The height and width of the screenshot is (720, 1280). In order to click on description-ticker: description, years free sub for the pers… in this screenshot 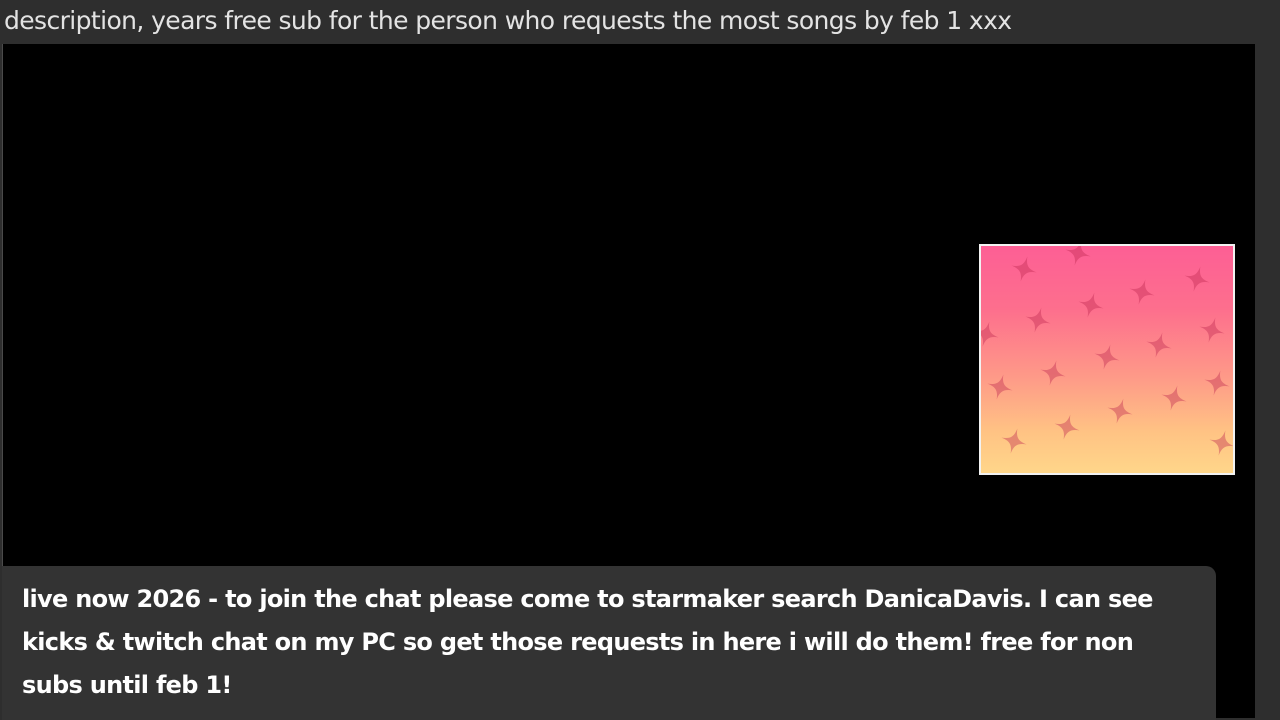, I will do `click(640, 22)`.